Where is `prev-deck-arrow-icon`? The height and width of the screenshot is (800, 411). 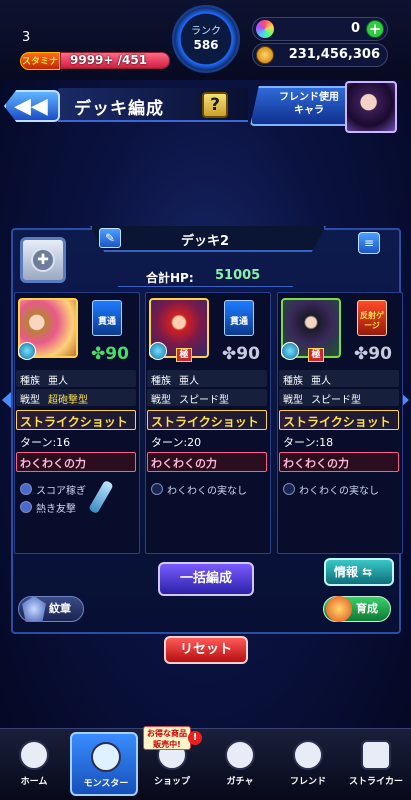 prev-deck-arrow-icon is located at coordinates (6, 400).